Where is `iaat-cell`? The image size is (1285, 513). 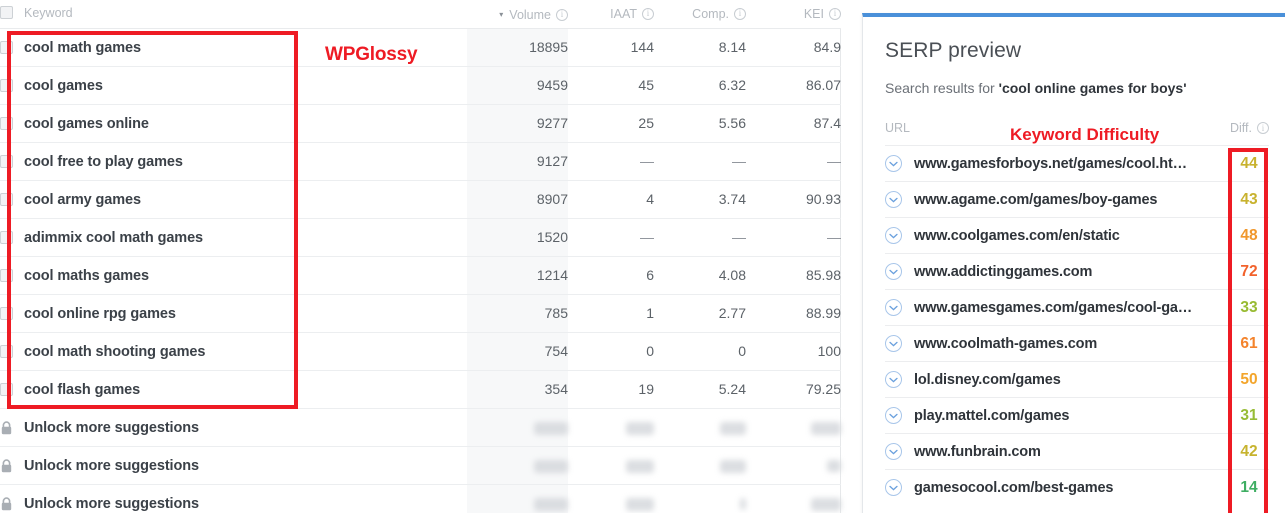
iaat-cell is located at coordinates (611, 498).